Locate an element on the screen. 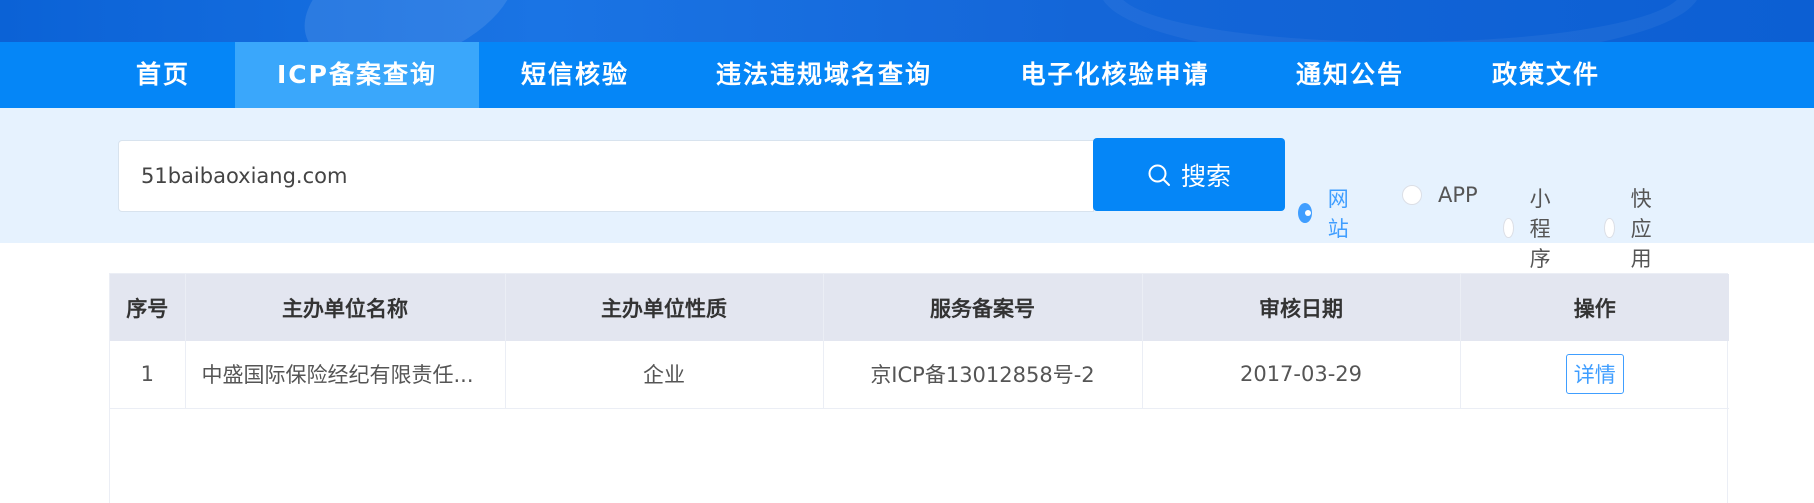  detail-button: 详情 is located at coordinates (1594, 374).